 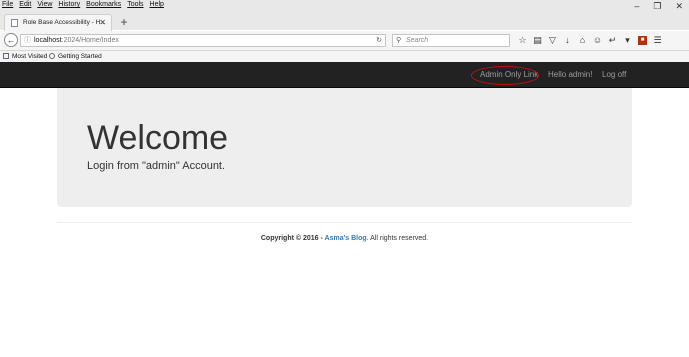 What do you see at coordinates (203, 40) in the screenshot?
I see `url-bar: ⓘ localhost:2024/Home/Index ↻` at bounding box center [203, 40].